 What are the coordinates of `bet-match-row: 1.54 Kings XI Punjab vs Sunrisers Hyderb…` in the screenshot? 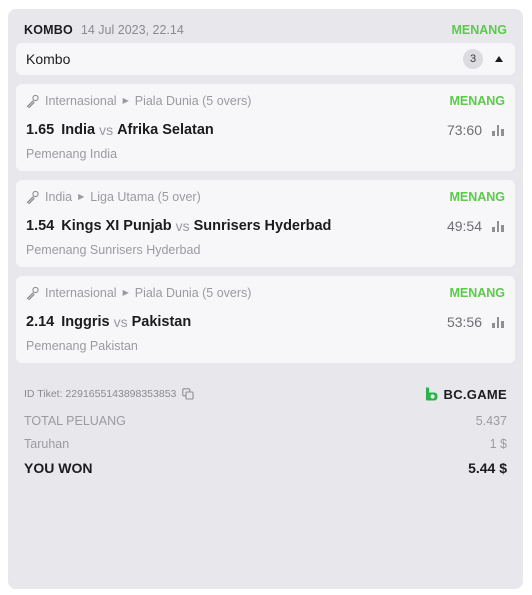 It's located at (265, 226).